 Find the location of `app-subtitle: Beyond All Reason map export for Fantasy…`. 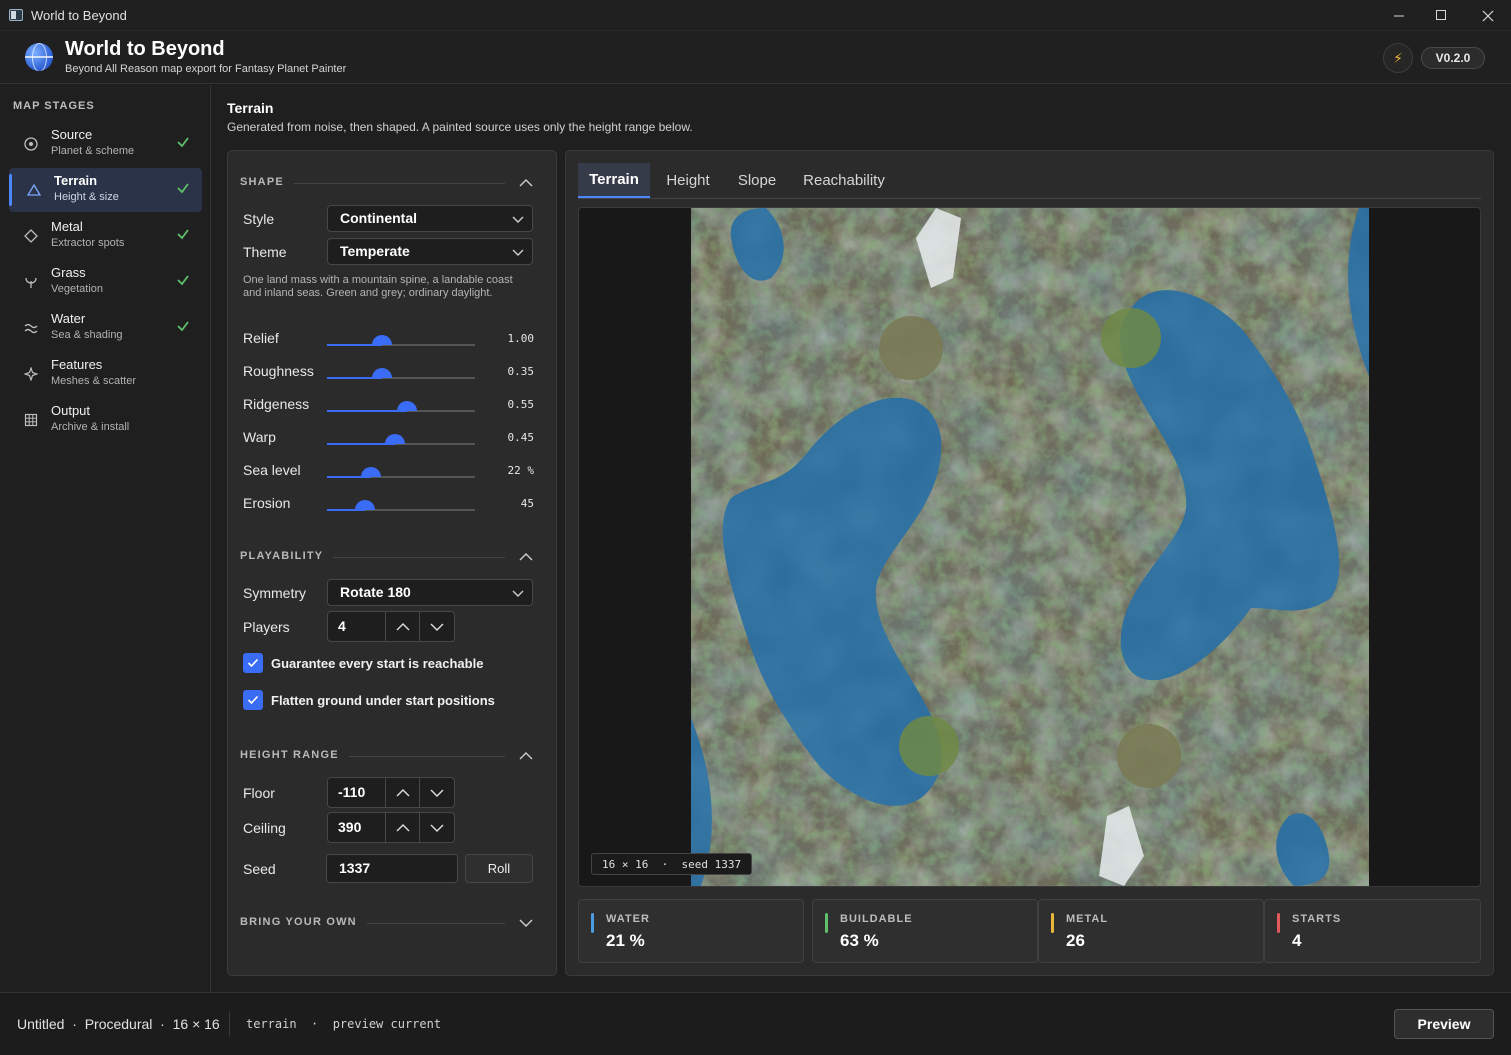

app-subtitle: Beyond All Reason map export for Fantasy… is located at coordinates (206, 69).